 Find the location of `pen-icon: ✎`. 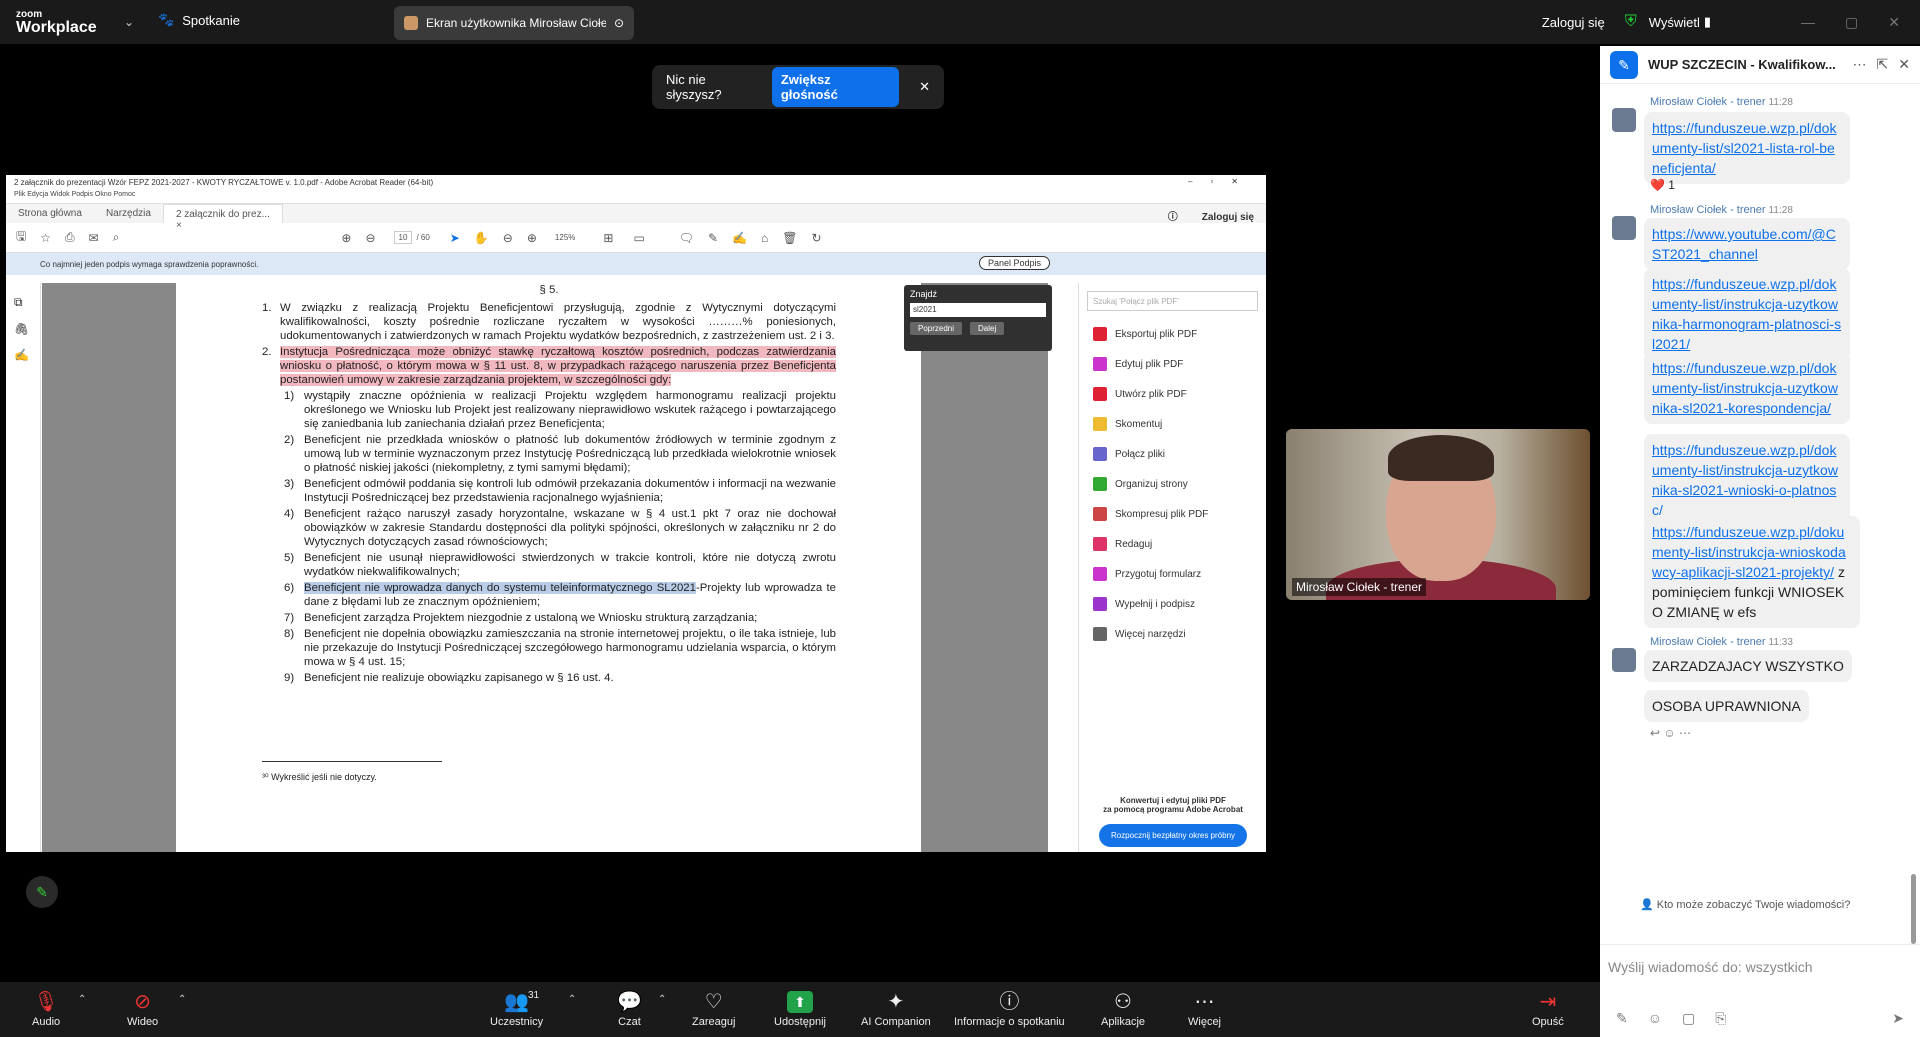

pen-icon: ✎ is located at coordinates (713, 238).